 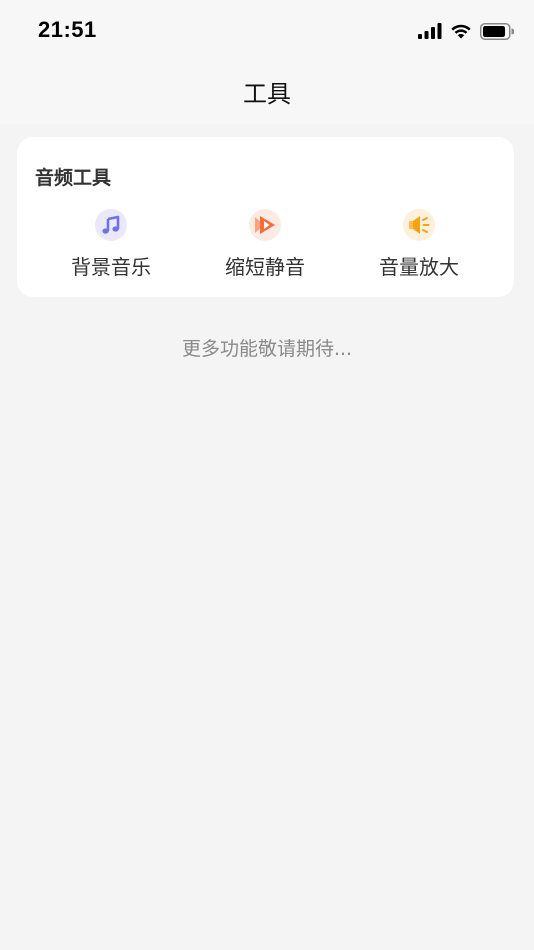 What do you see at coordinates (73, 178) in the screenshot?
I see `card-title: 音频工具` at bounding box center [73, 178].